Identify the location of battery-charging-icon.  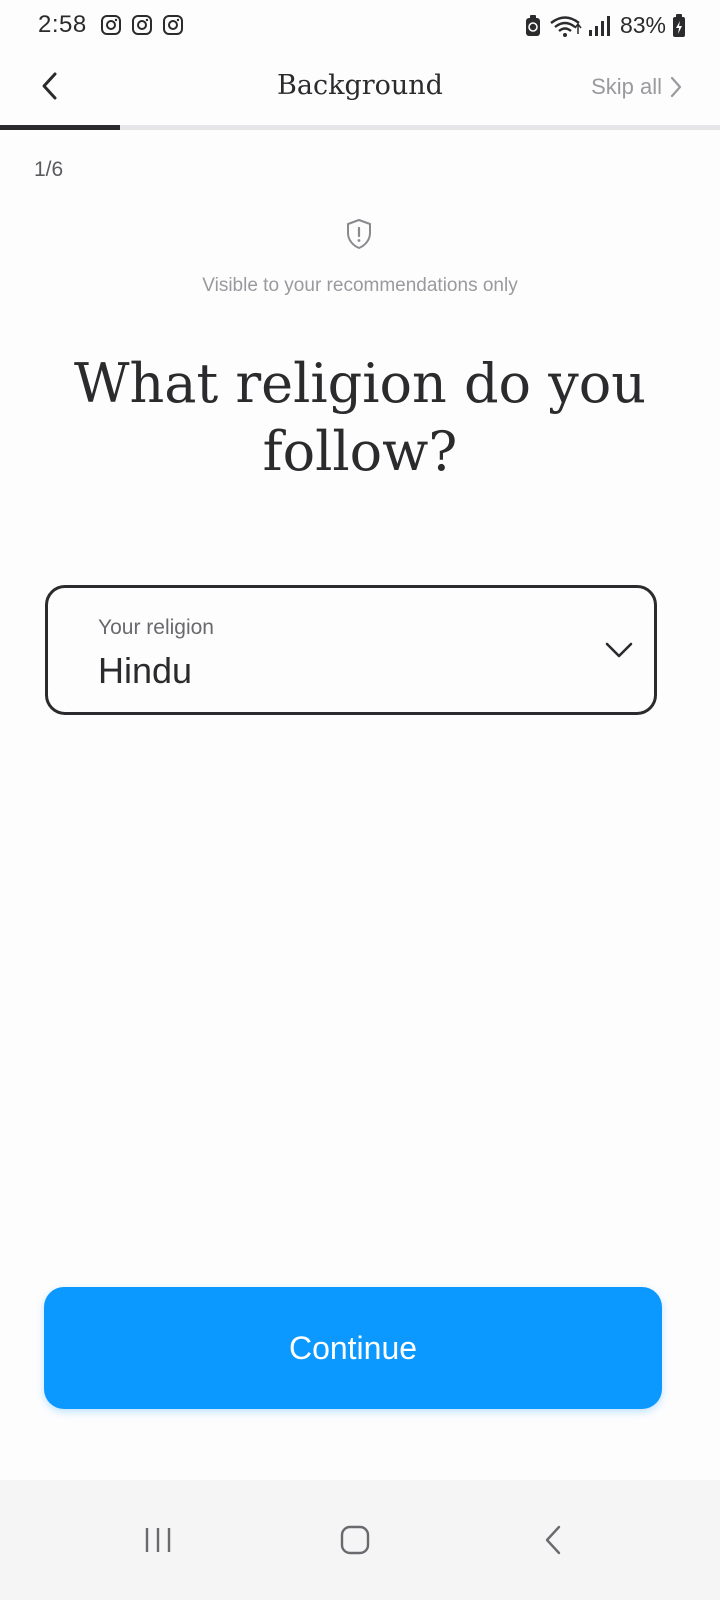
(679, 25).